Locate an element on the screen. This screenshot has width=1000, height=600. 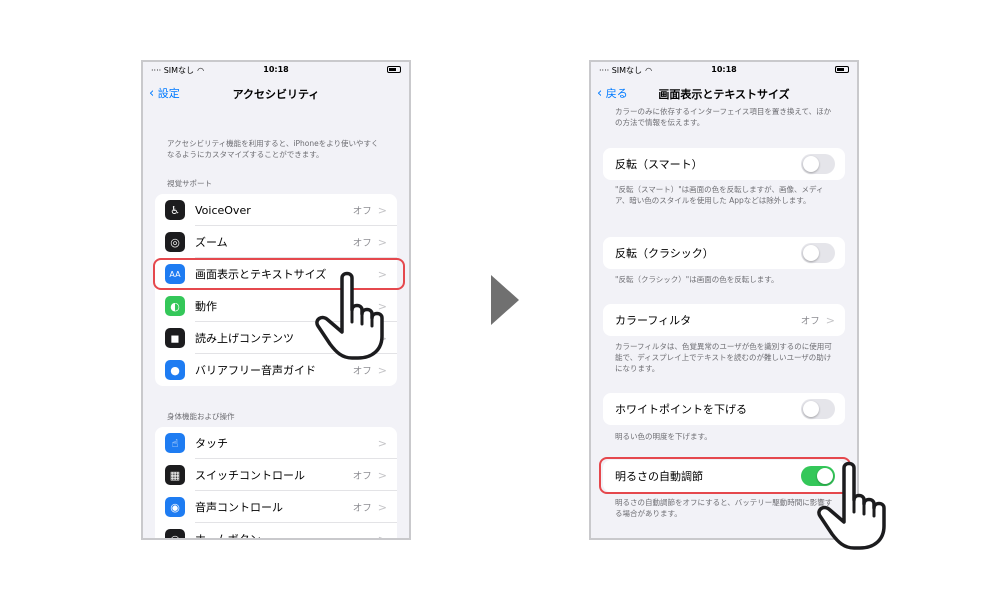
touch-icon: ☝ is located at coordinates (175, 443).